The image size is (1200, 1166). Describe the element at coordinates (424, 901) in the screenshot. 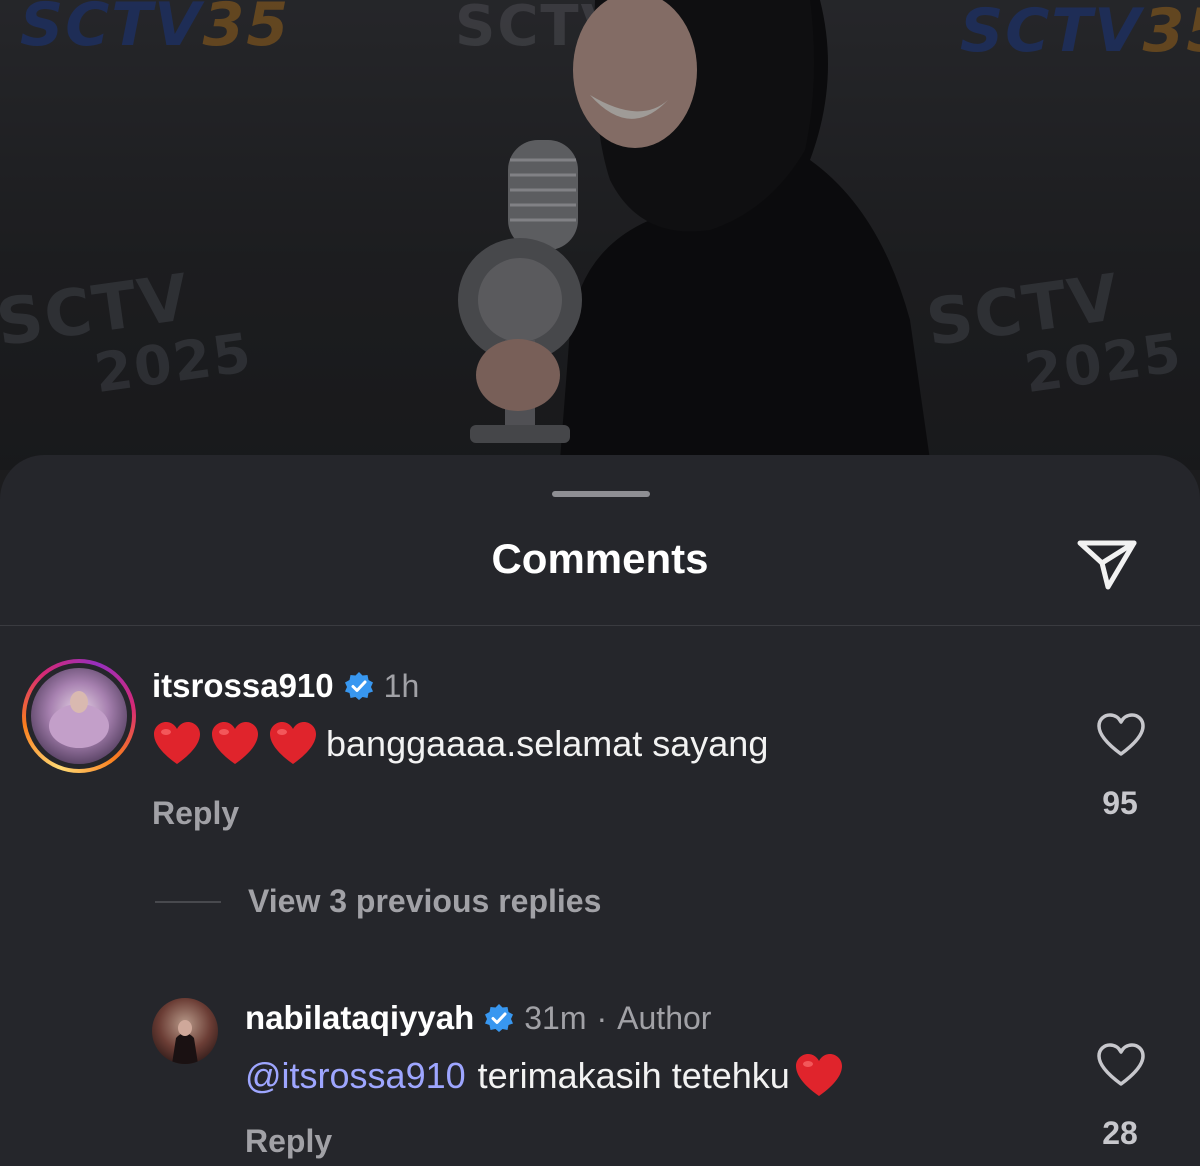

I see `view-previous-replies-button: View 3 previous replies` at that location.